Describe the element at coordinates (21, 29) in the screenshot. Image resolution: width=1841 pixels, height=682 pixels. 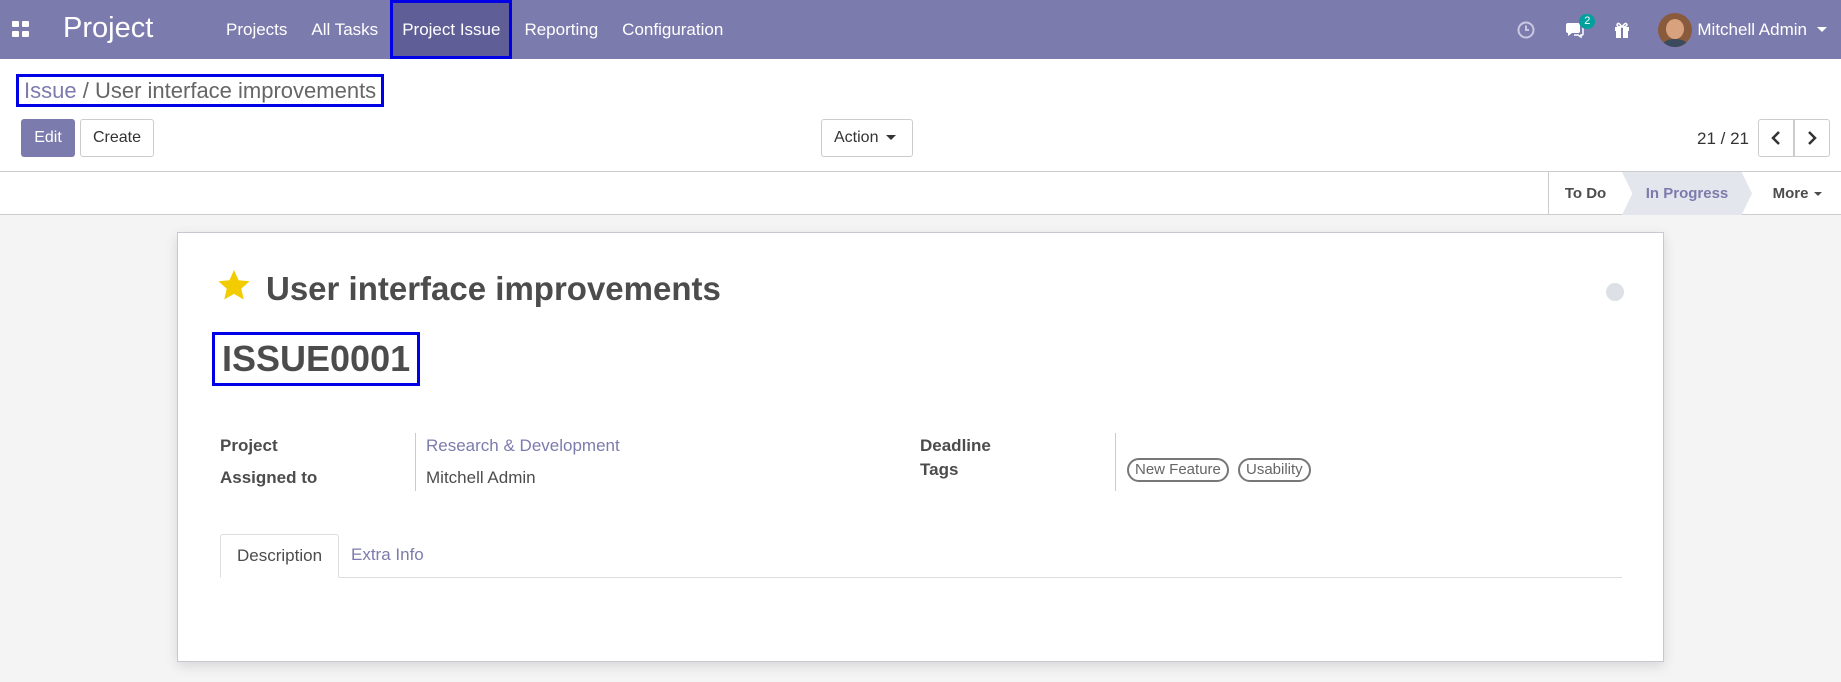
I see `apps-icon` at that location.